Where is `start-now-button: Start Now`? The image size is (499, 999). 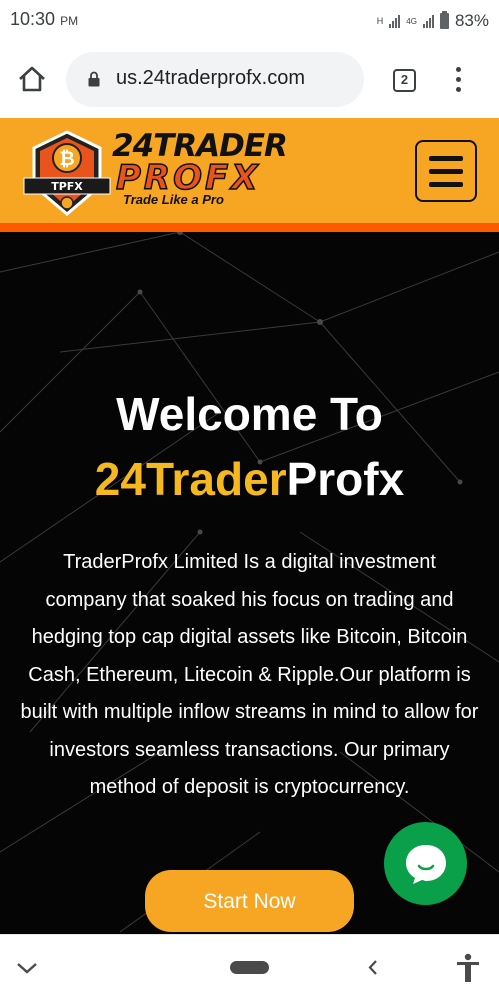
start-now-button: Start Now is located at coordinates (249, 901).